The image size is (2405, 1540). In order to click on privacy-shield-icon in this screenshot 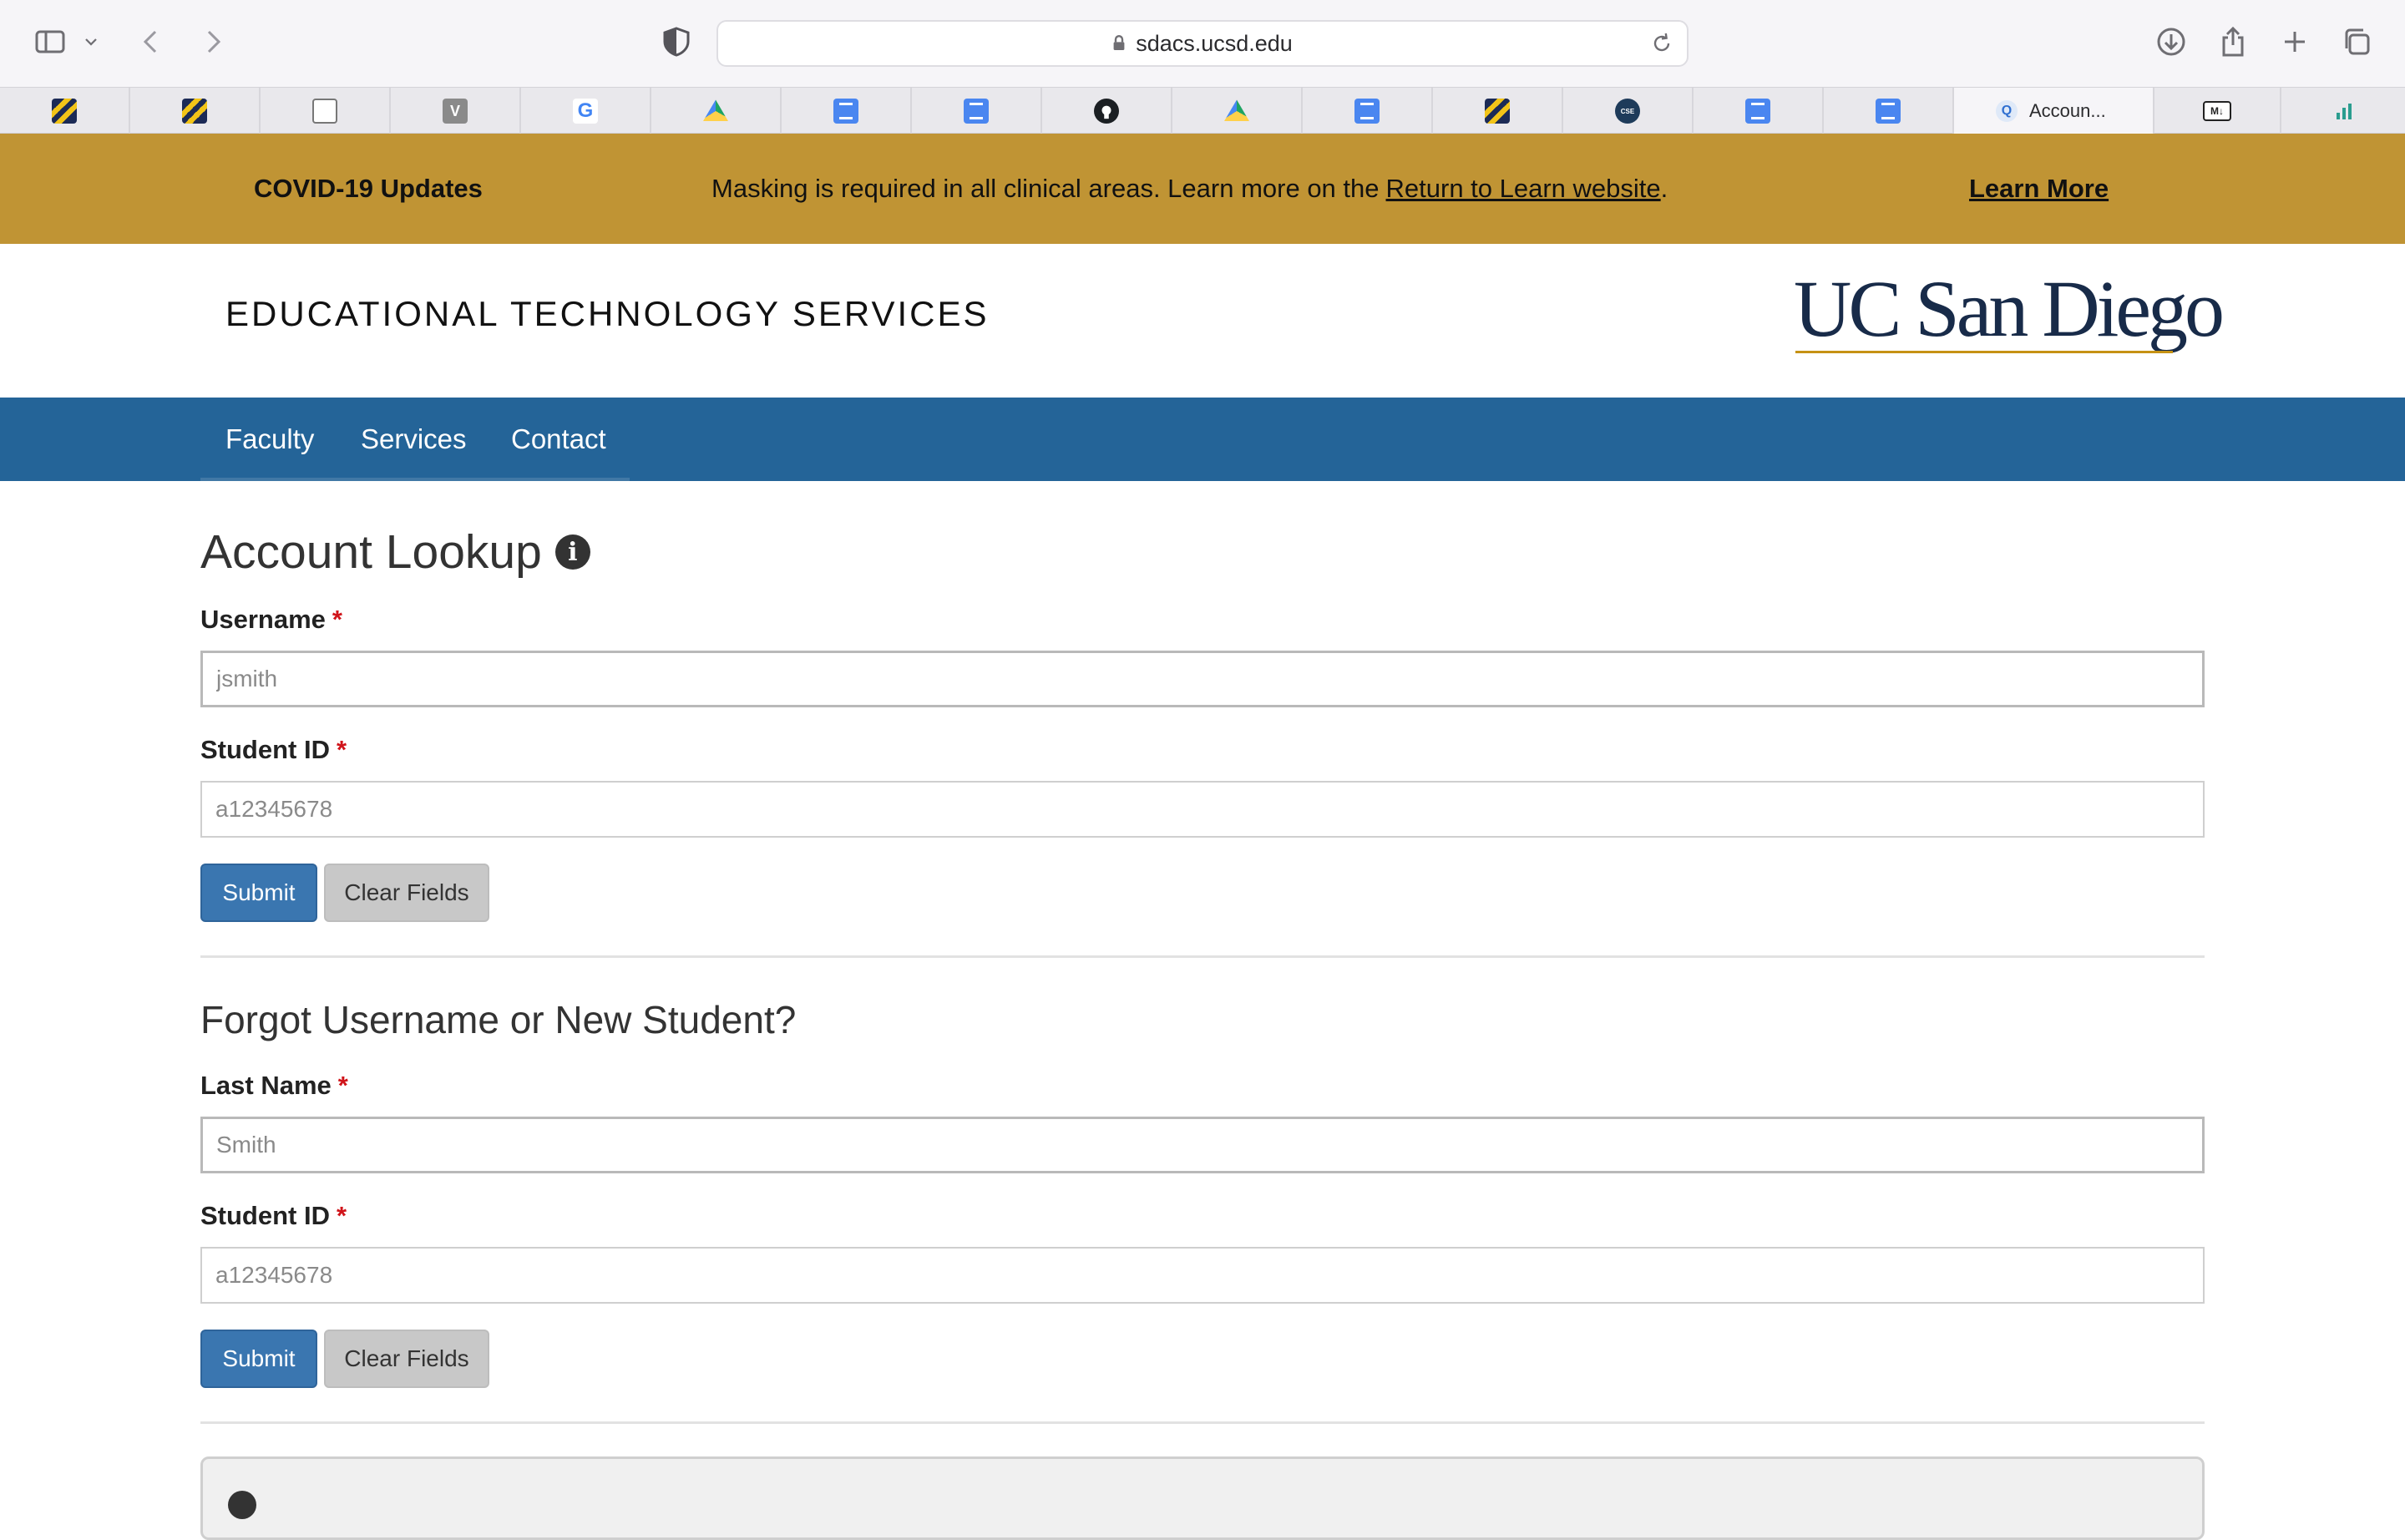, I will do `click(676, 42)`.